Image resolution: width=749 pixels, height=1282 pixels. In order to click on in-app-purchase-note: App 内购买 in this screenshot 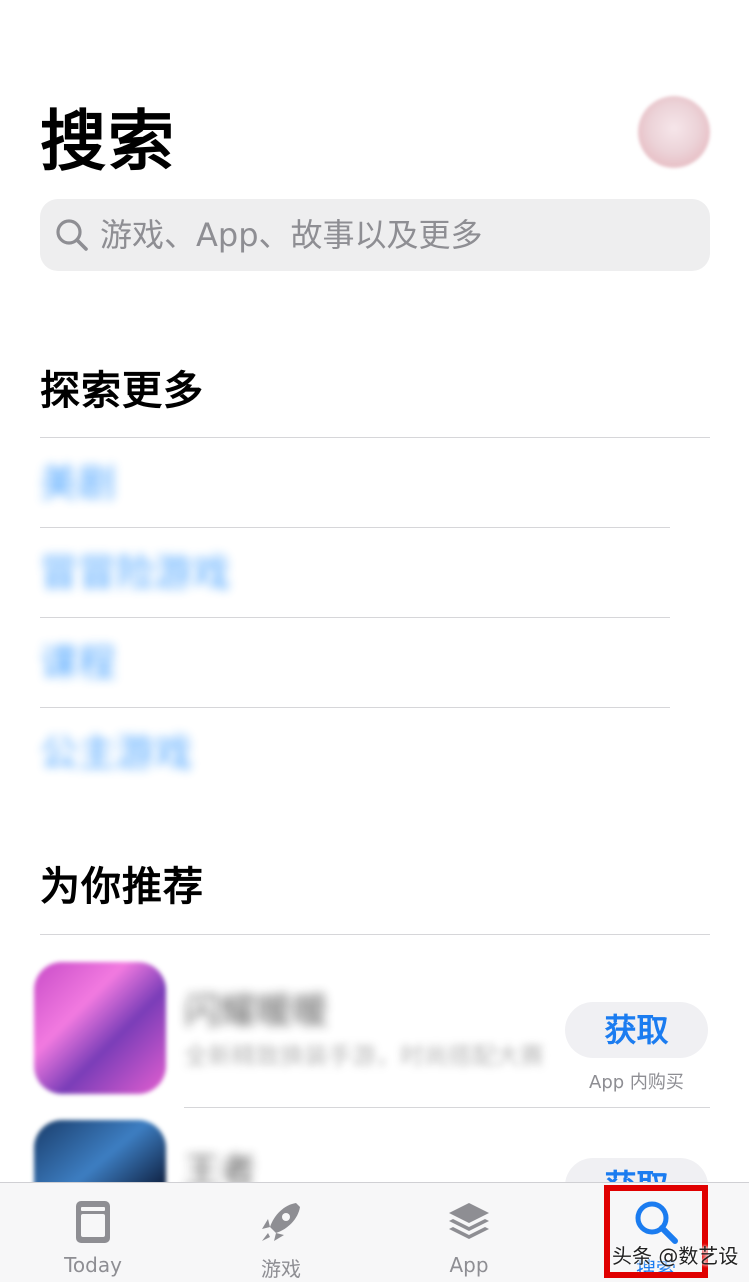, I will do `click(636, 1082)`.